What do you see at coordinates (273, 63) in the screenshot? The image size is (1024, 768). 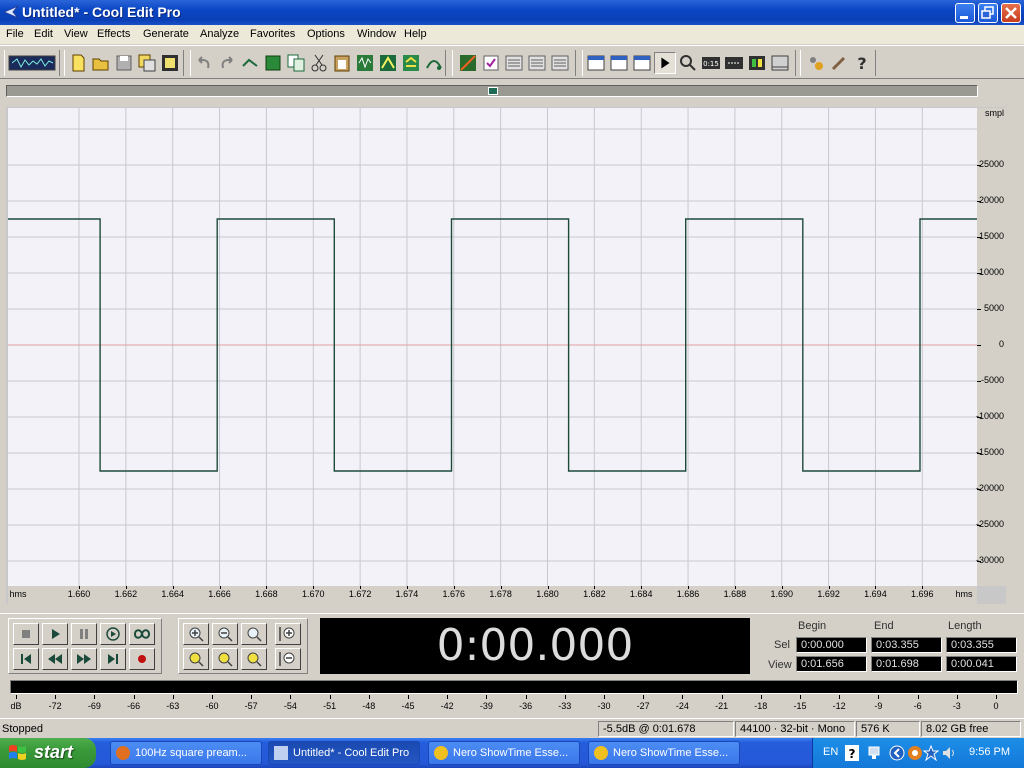 I see `crop-icon` at bounding box center [273, 63].